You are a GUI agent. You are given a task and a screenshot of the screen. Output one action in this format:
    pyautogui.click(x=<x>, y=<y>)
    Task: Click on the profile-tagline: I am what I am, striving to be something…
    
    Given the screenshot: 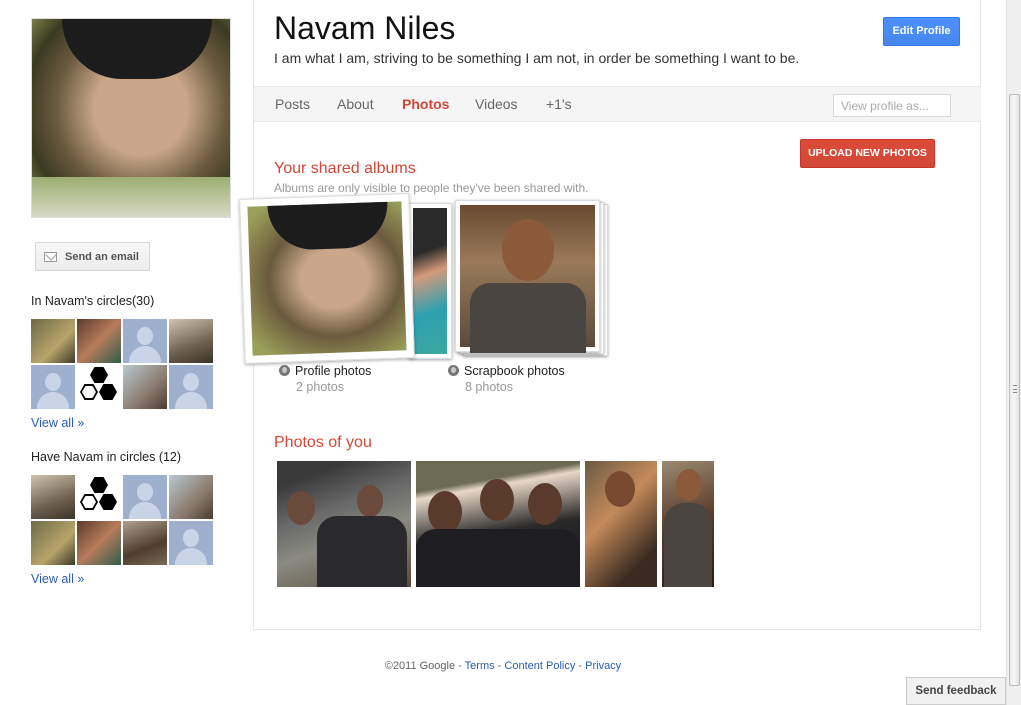 What is the action you would take?
    pyautogui.click(x=537, y=58)
    